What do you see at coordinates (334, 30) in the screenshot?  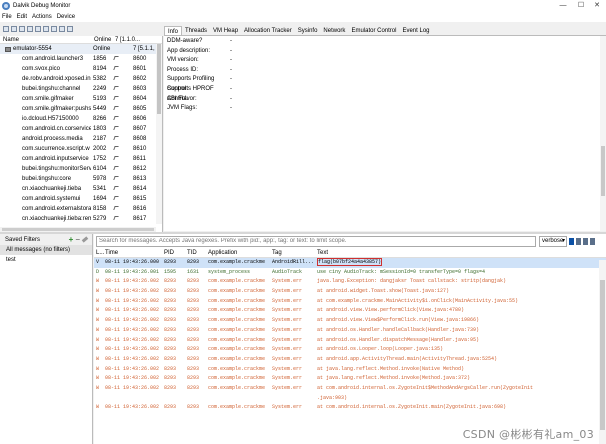 I see `tab-network: Network` at bounding box center [334, 30].